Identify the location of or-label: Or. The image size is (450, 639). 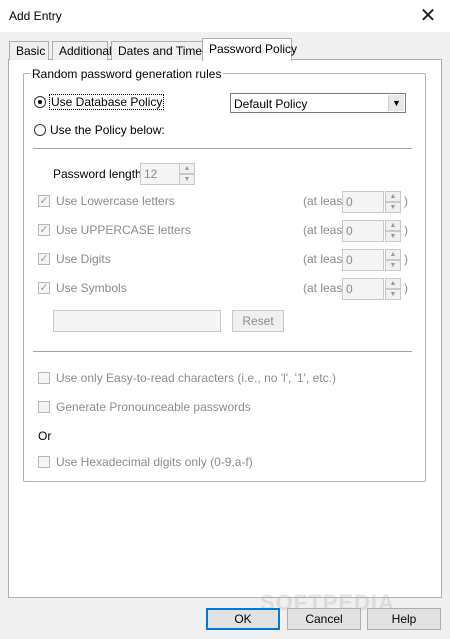
(45, 436).